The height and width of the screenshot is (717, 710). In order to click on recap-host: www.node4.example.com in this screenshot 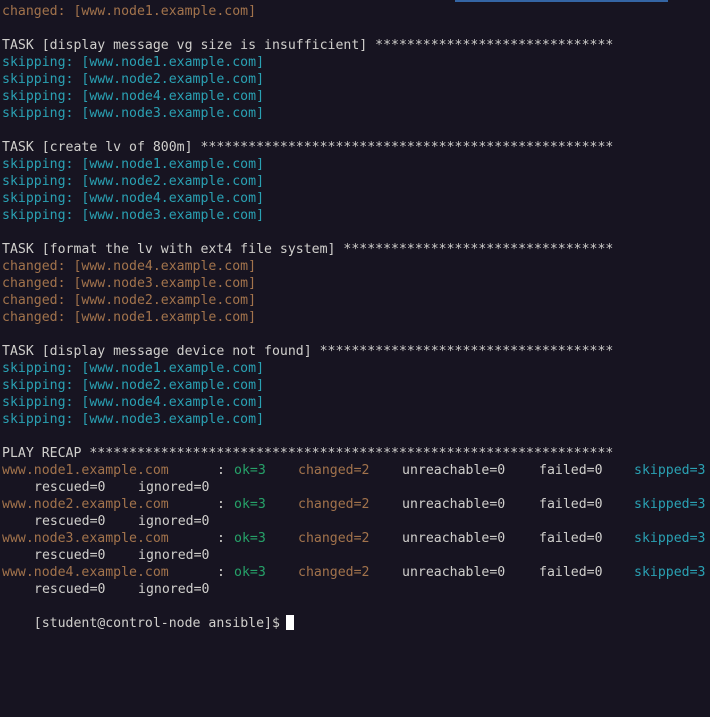, I will do `click(85, 572)`.